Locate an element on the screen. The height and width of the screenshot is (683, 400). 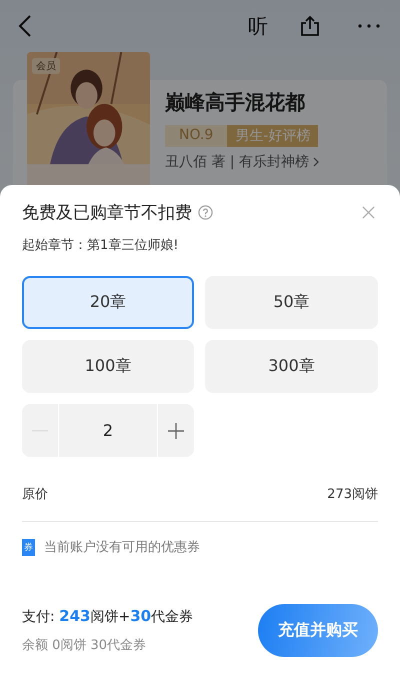
member-badge: 会员 is located at coordinates (46, 66).